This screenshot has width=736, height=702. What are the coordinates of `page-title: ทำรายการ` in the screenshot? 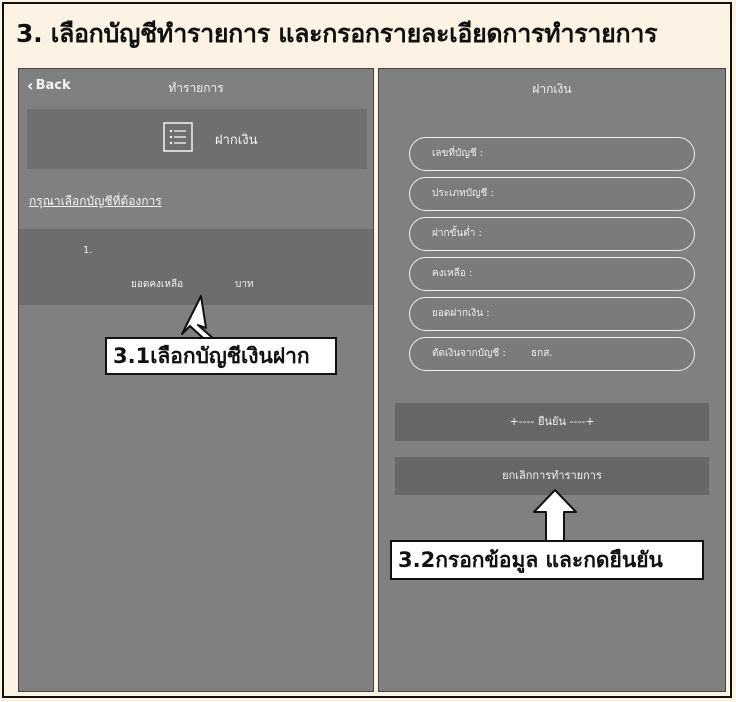 It's located at (196, 88).